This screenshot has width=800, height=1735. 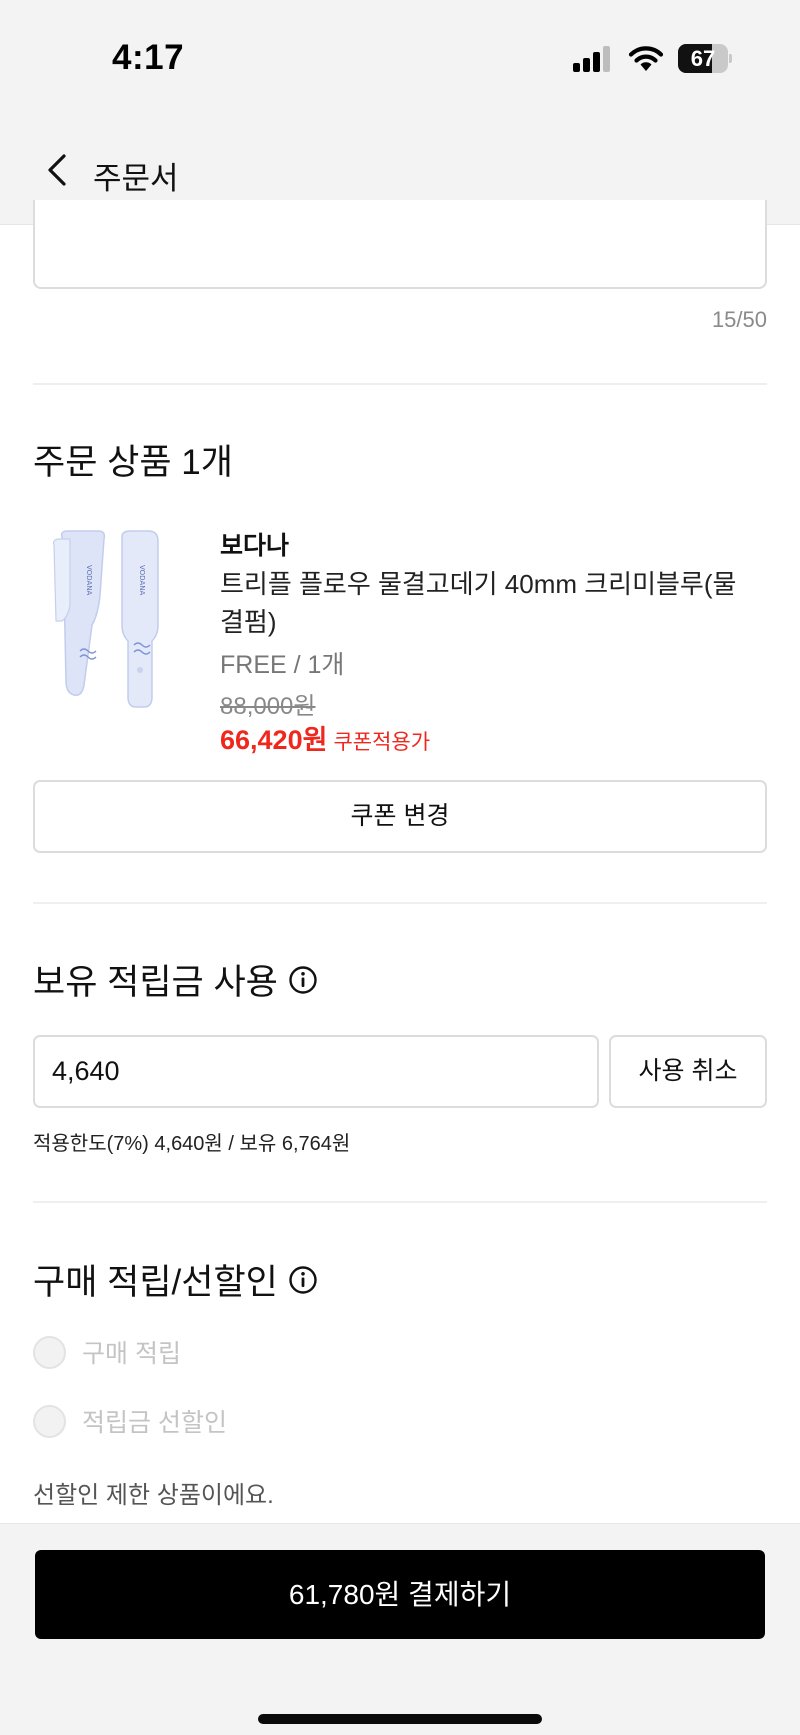 I want to click on product-brand: 보다나, so click(x=255, y=546).